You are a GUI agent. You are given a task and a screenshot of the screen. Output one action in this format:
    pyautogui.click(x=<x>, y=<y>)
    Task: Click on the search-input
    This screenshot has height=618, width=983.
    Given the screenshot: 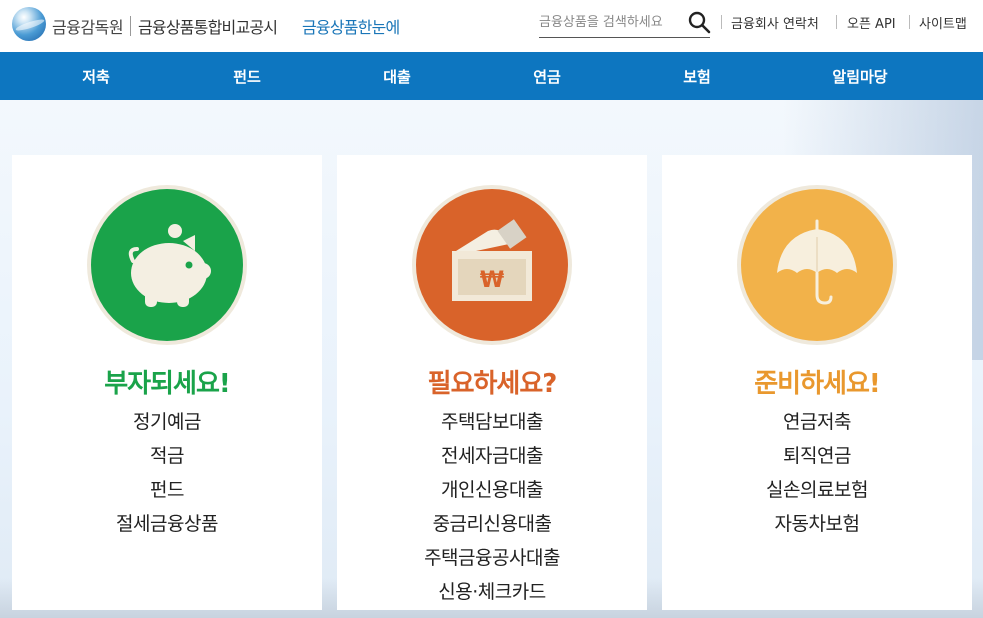 What is the action you would take?
    pyautogui.click(x=609, y=22)
    